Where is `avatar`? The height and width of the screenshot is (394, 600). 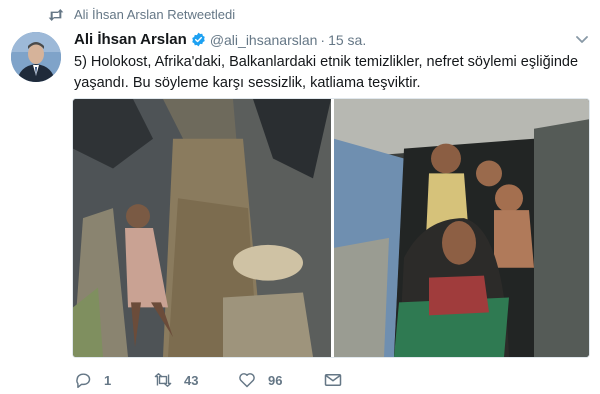 avatar is located at coordinates (36, 57).